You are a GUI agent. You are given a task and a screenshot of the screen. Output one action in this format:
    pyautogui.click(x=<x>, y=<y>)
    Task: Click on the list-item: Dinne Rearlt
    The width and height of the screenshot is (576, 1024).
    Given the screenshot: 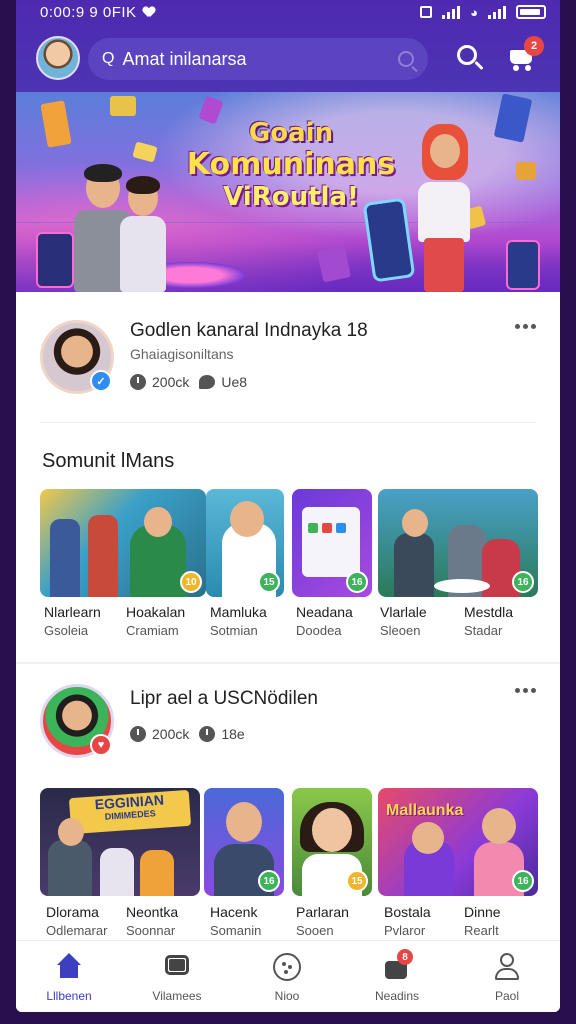 What is the action you would take?
    pyautogui.click(x=507, y=921)
    